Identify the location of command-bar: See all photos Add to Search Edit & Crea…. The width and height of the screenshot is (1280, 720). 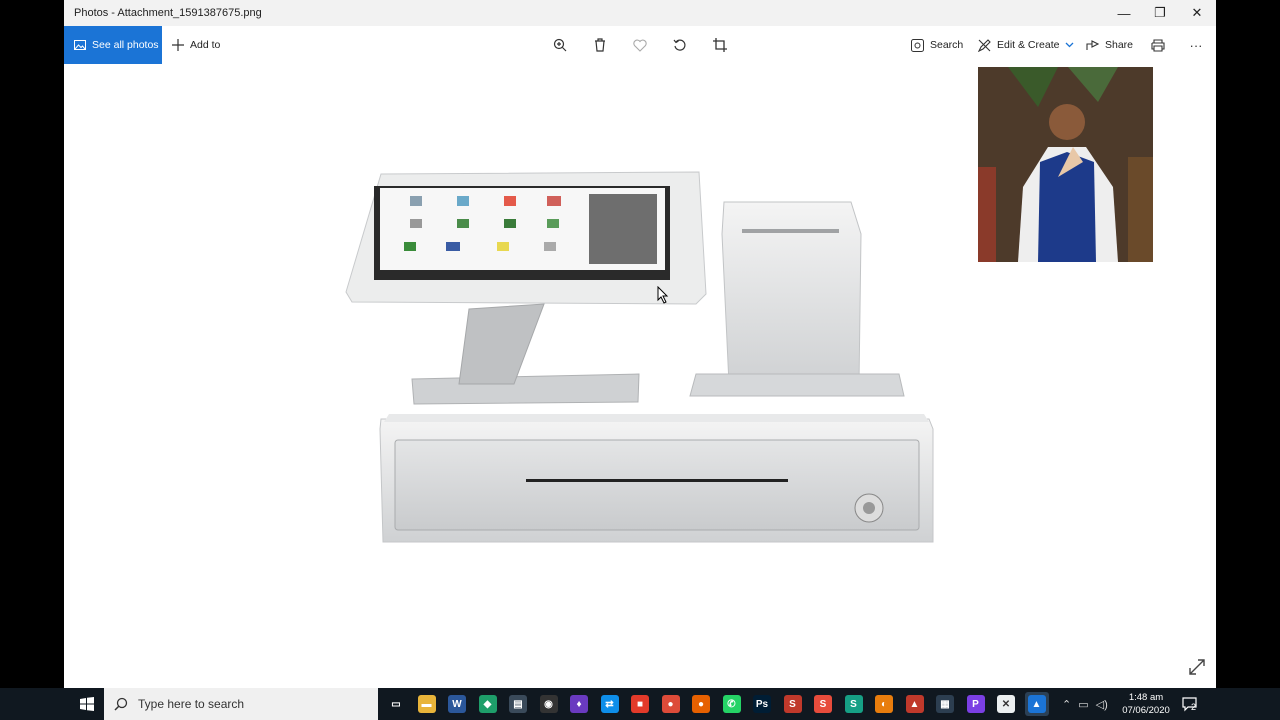
(640, 45).